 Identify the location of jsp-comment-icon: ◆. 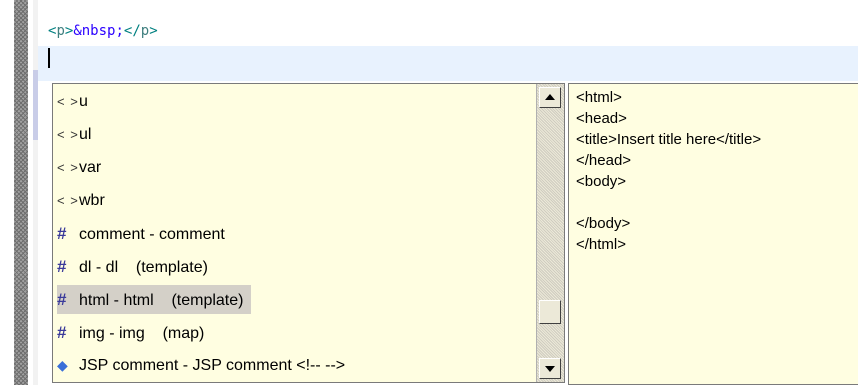
(62, 365).